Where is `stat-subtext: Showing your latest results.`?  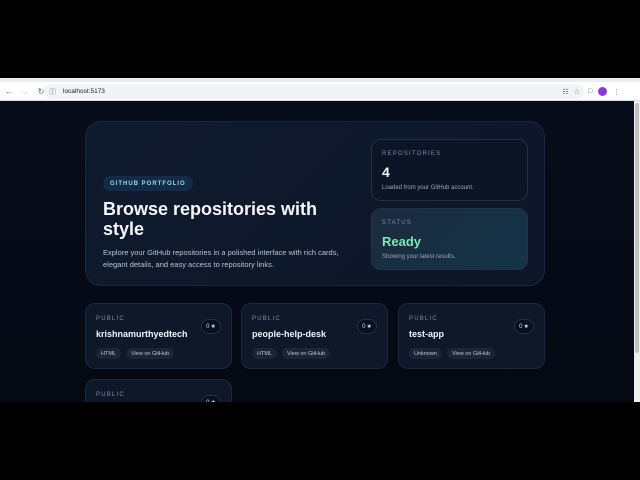
stat-subtext: Showing your latest results. is located at coordinates (419, 257).